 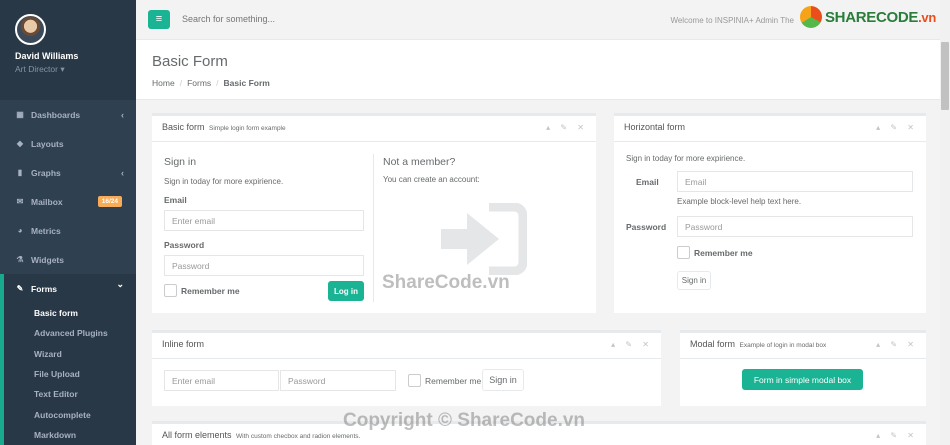 What do you see at coordinates (810, 17) in the screenshot?
I see `logo-icon` at bounding box center [810, 17].